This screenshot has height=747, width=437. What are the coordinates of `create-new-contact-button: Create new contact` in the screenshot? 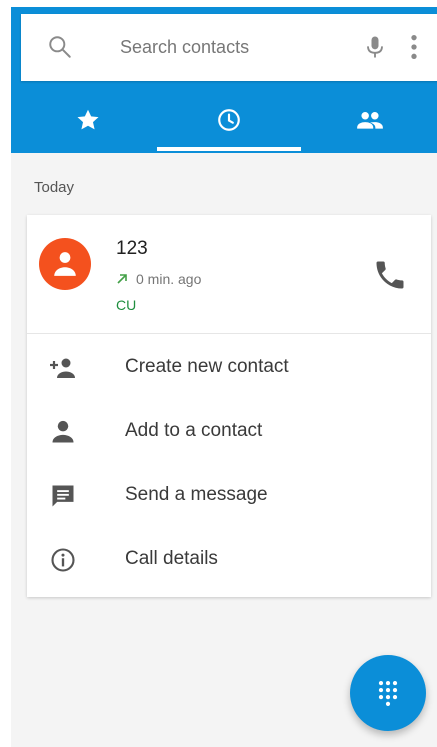 It's located at (229, 368).